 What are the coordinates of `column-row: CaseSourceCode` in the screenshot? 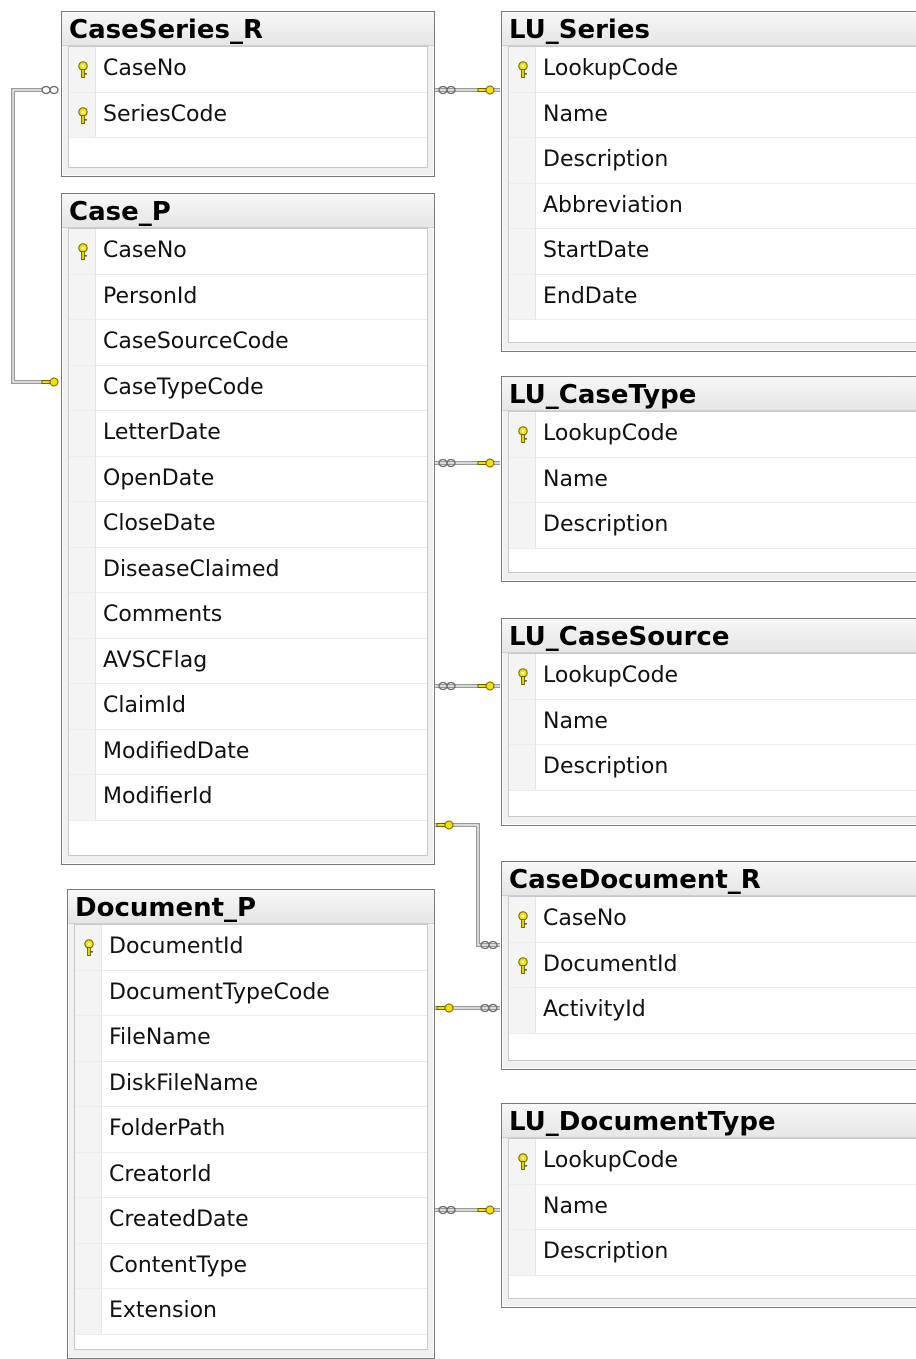 It's located at (248, 343).